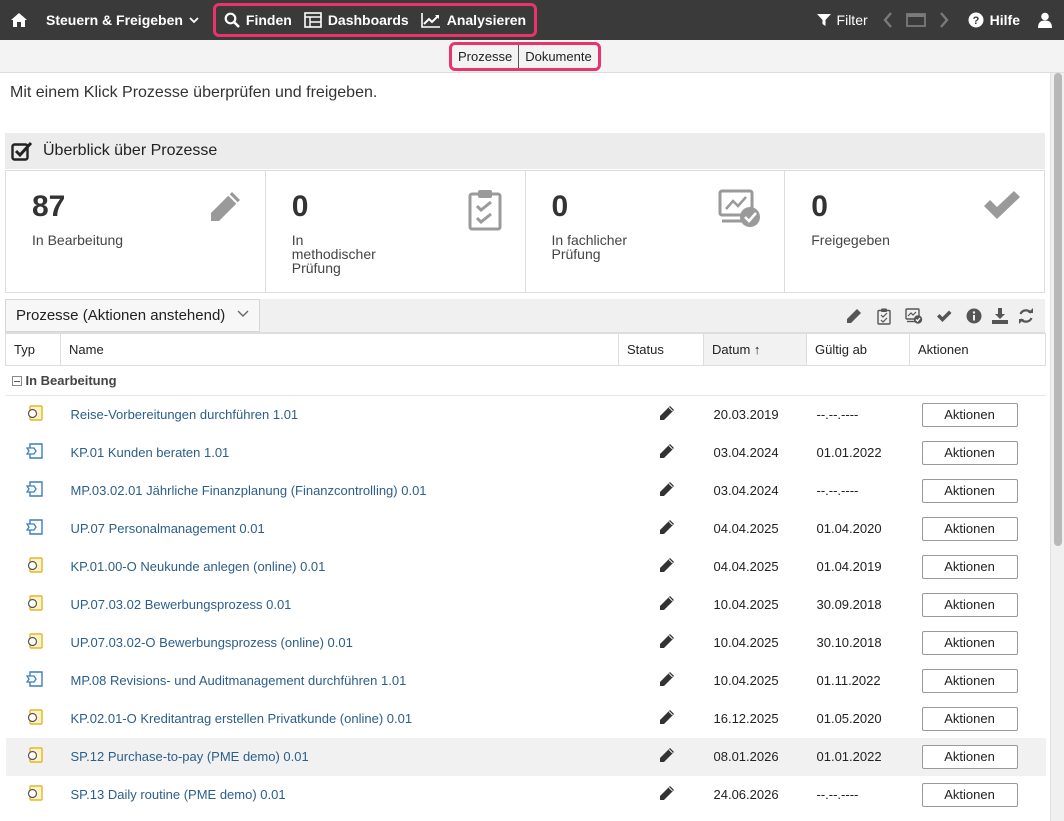 This screenshot has height=821, width=1064. Describe the element at coordinates (368, 20) in the screenshot. I see `dashboards-label: Dashboards` at that location.